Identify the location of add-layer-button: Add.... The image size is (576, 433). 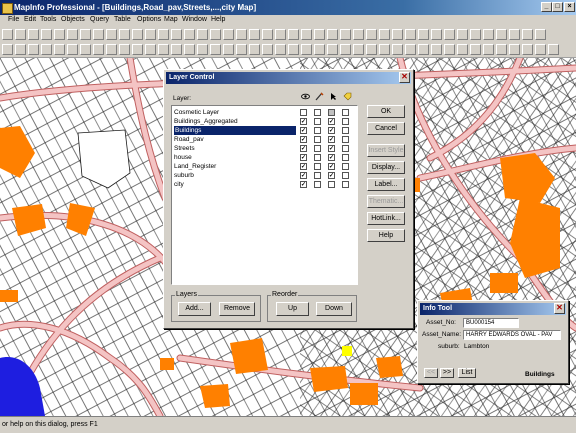
(194, 309).